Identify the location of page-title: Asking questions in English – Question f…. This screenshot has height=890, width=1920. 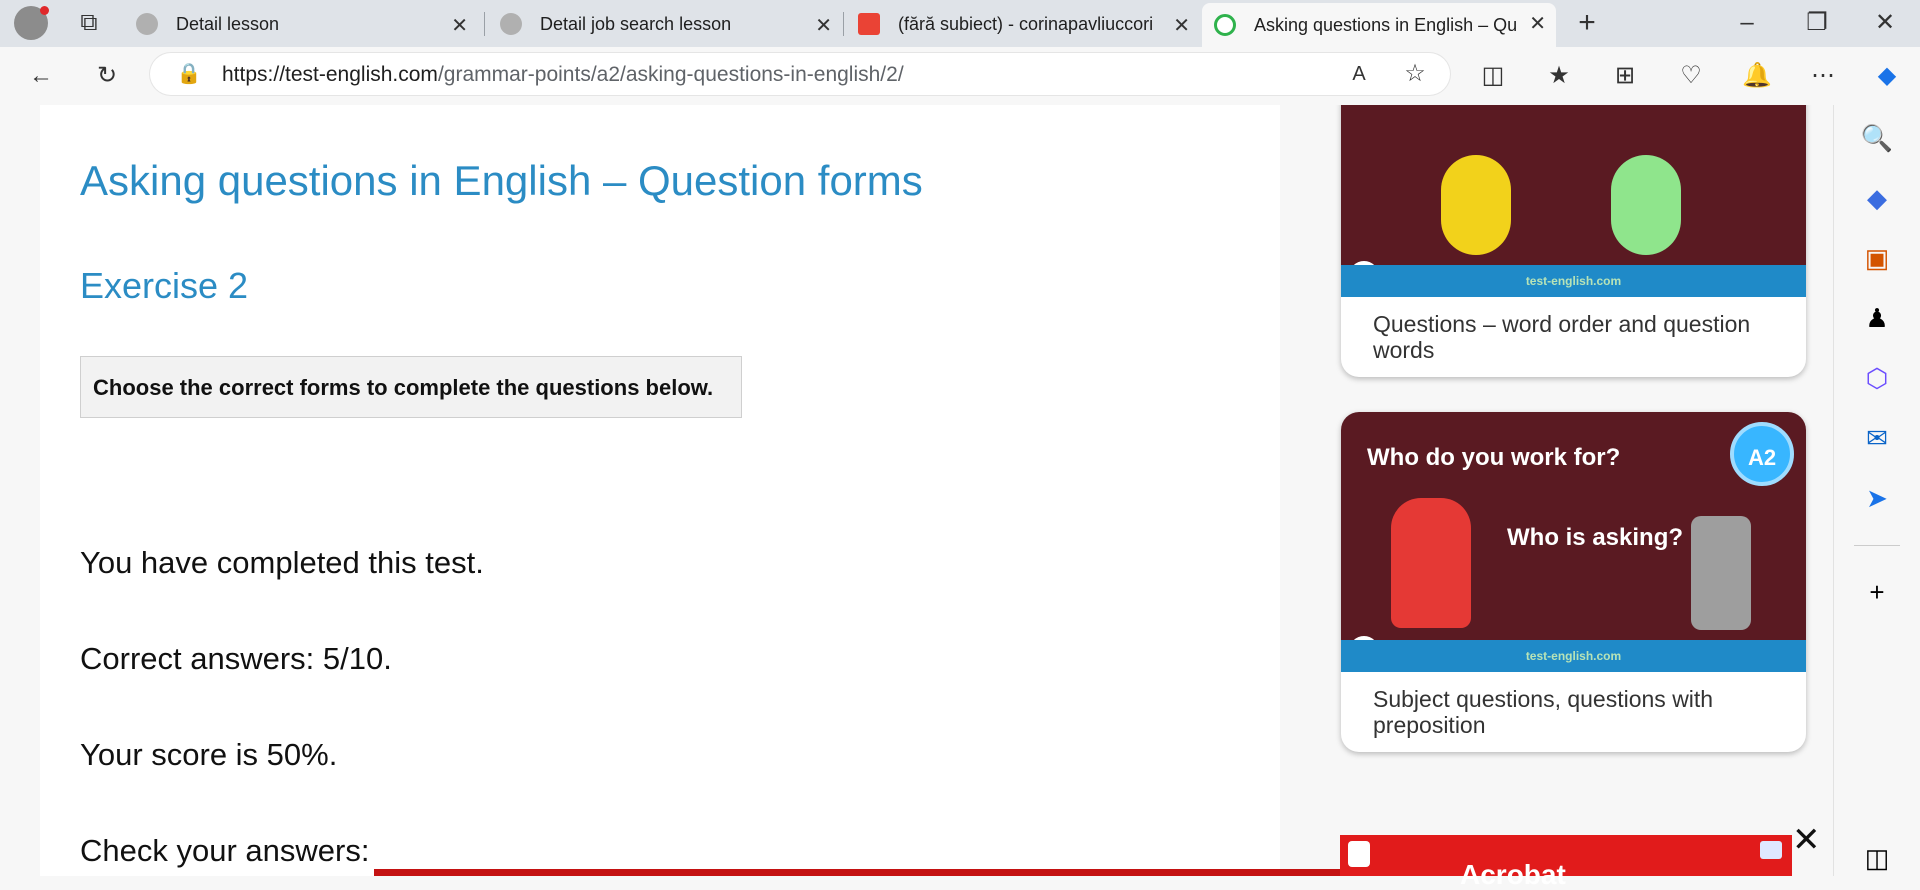
(501, 180).